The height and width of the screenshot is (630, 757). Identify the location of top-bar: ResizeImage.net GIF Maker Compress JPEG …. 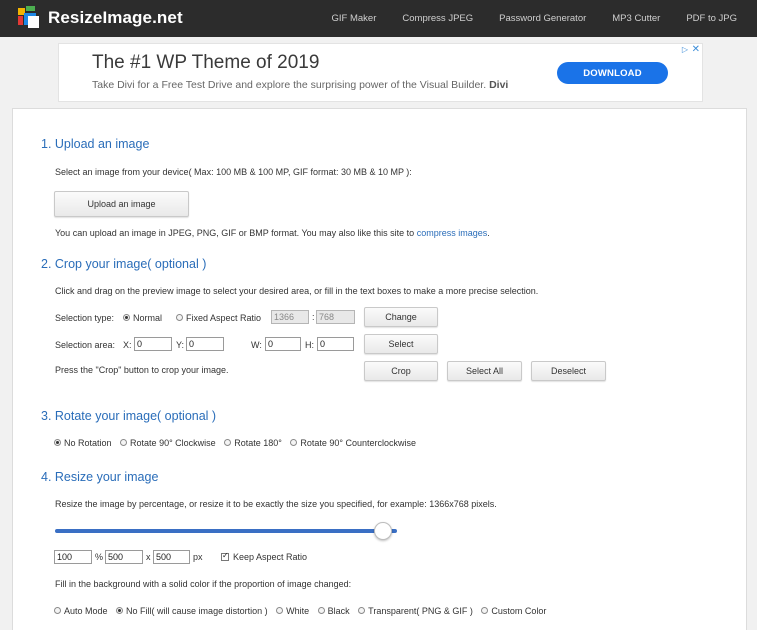
(378, 18).